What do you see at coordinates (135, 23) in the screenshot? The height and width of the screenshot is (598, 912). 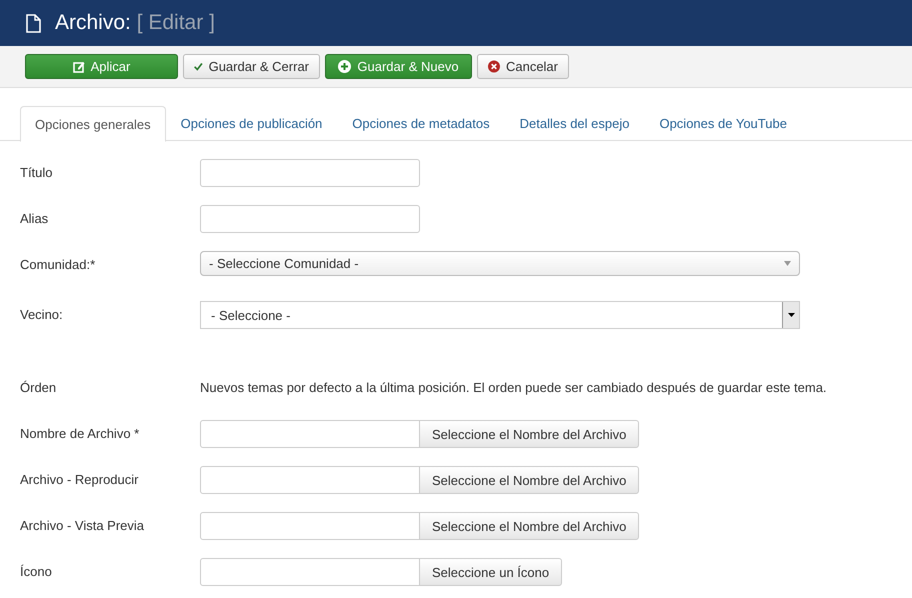 I see `page-title: Archivo: [ Editar ]` at bounding box center [135, 23].